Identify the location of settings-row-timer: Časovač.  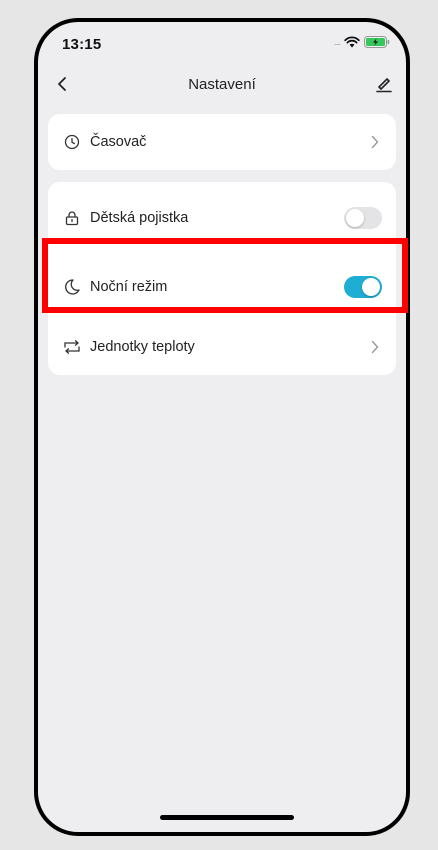
(222, 142).